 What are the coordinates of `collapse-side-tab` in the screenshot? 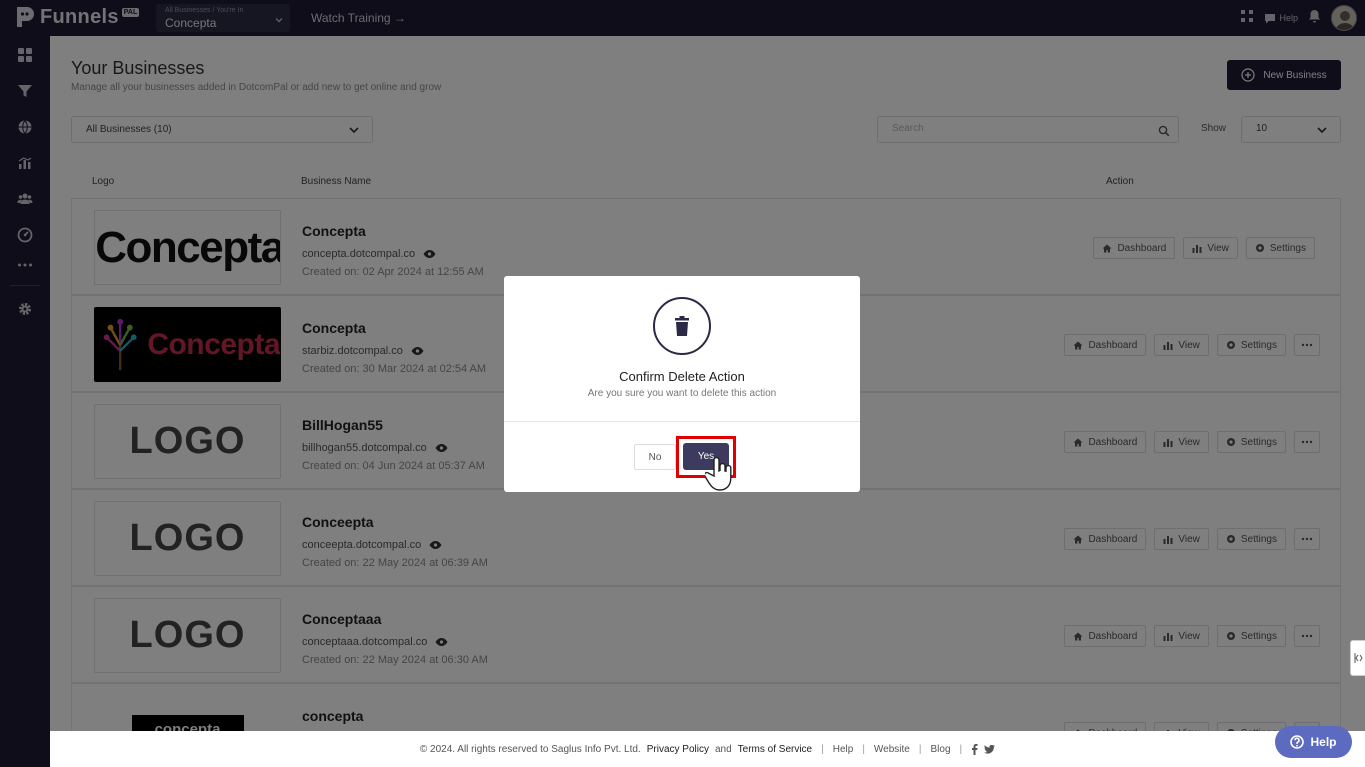 It's located at (1357, 658).